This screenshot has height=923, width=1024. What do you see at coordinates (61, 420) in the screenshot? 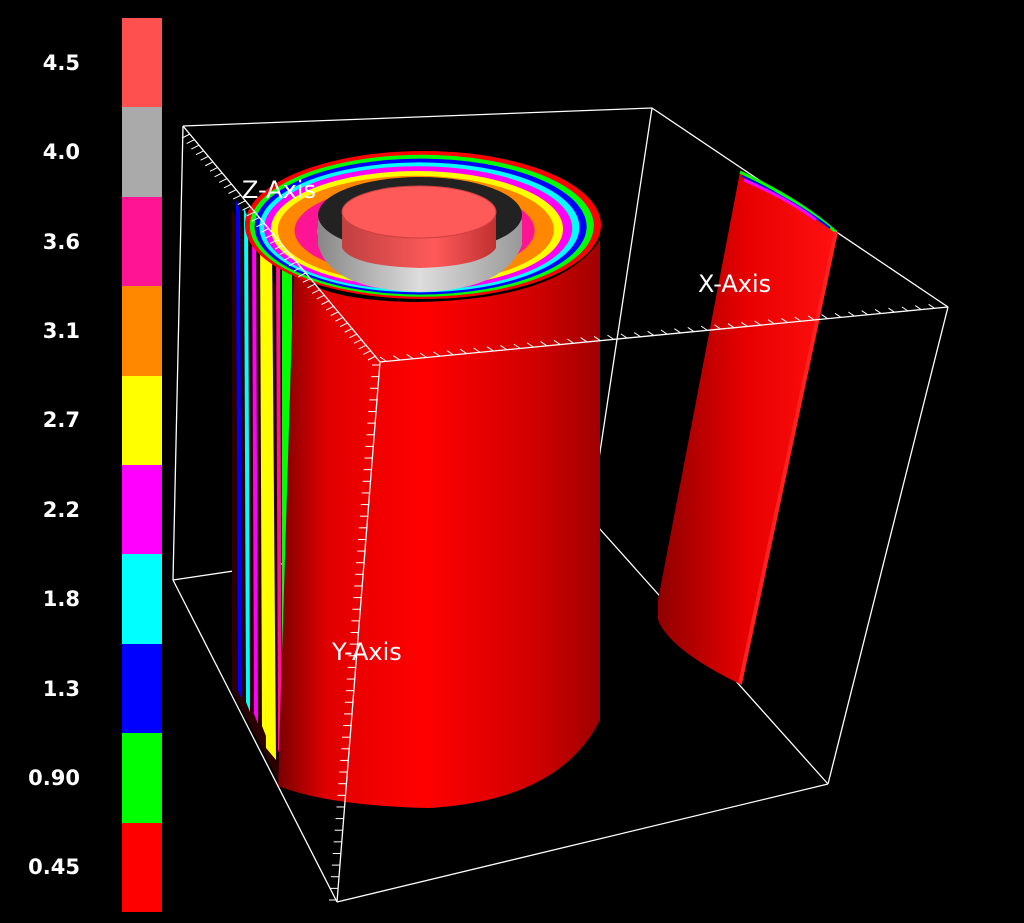
I see `legend-label: 2.7` at bounding box center [61, 420].